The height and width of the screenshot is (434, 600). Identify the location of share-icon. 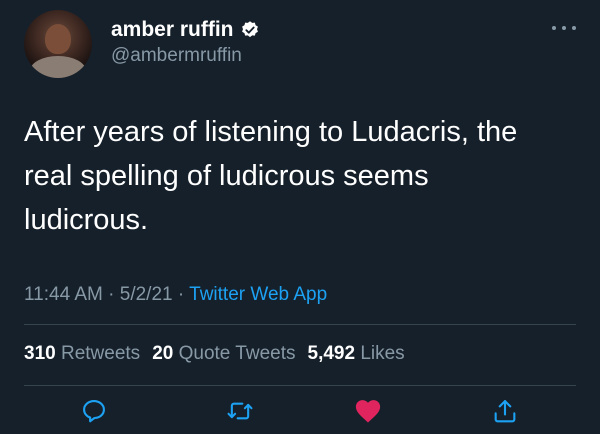
(505, 411).